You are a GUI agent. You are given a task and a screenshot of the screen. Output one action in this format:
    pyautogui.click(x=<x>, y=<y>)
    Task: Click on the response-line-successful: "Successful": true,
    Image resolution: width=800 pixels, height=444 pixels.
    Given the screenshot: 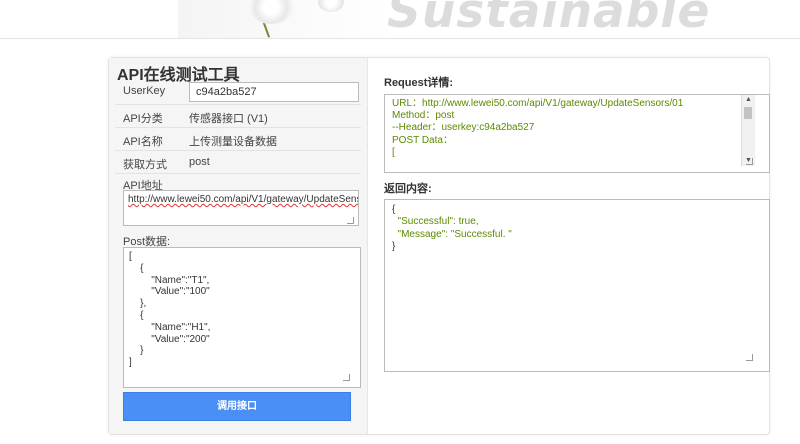 What is the action you would take?
    pyautogui.click(x=435, y=222)
    